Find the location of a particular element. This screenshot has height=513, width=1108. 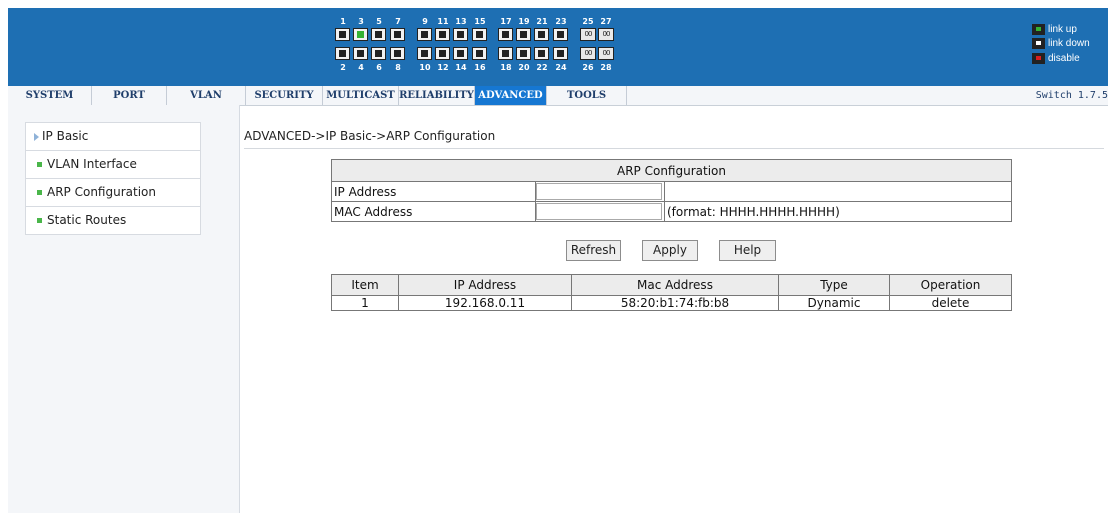

sidebar-item-ip-basic: IP Basic is located at coordinates (113, 136).